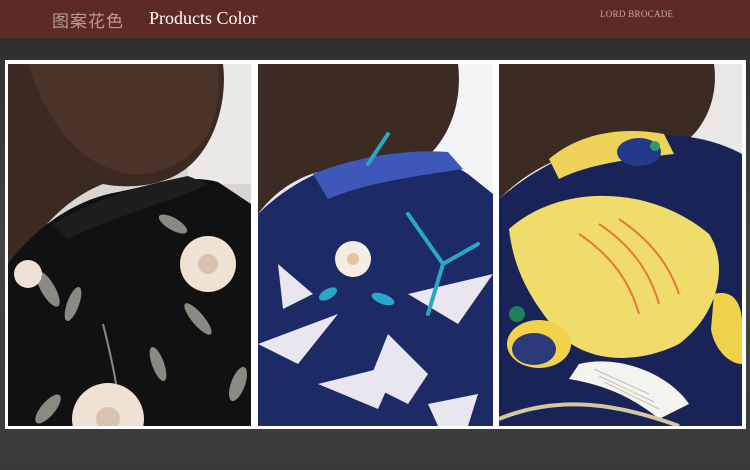 Image resolution: width=750 pixels, height=470 pixels. I want to click on section-title-chinese: 图案花色, so click(88, 22).